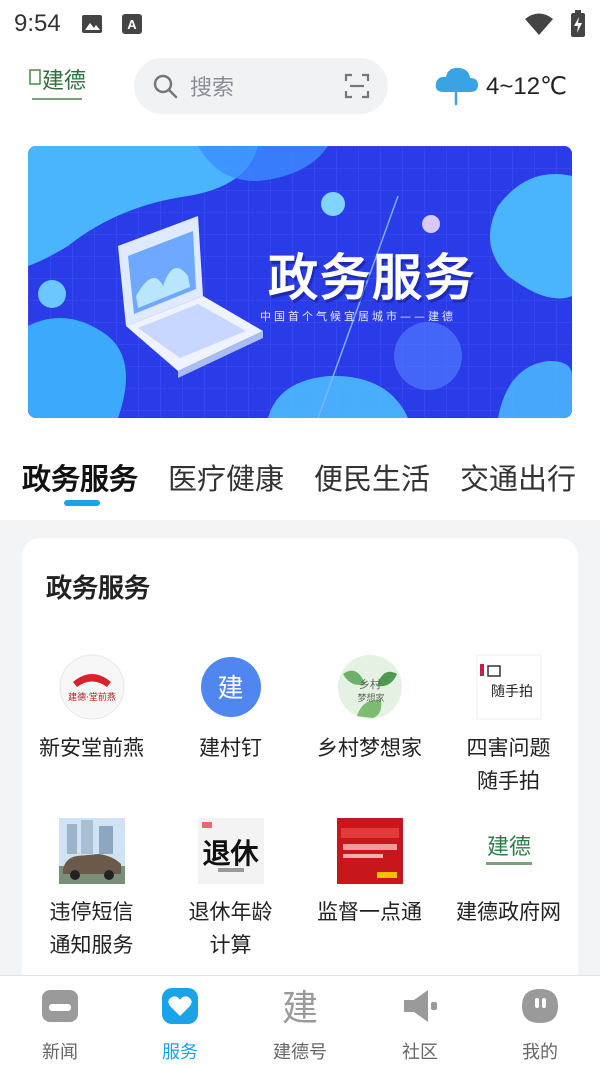  What do you see at coordinates (92, 697) in the screenshot?
I see `svg-text: 建德·堂前燕` at bounding box center [92, 697].